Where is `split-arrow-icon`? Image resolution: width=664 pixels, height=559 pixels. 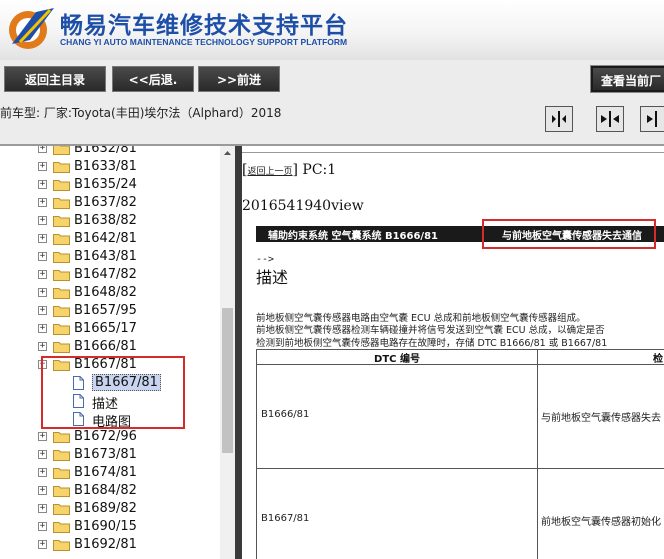
split-arrow-icon is located at coordinates (559, 119).